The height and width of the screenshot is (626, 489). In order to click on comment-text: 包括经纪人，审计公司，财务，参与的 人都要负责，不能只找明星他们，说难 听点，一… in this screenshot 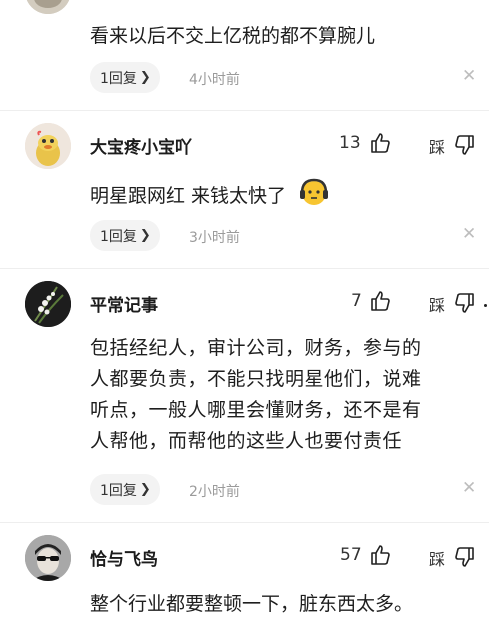, I will do `click(256, 394)`.